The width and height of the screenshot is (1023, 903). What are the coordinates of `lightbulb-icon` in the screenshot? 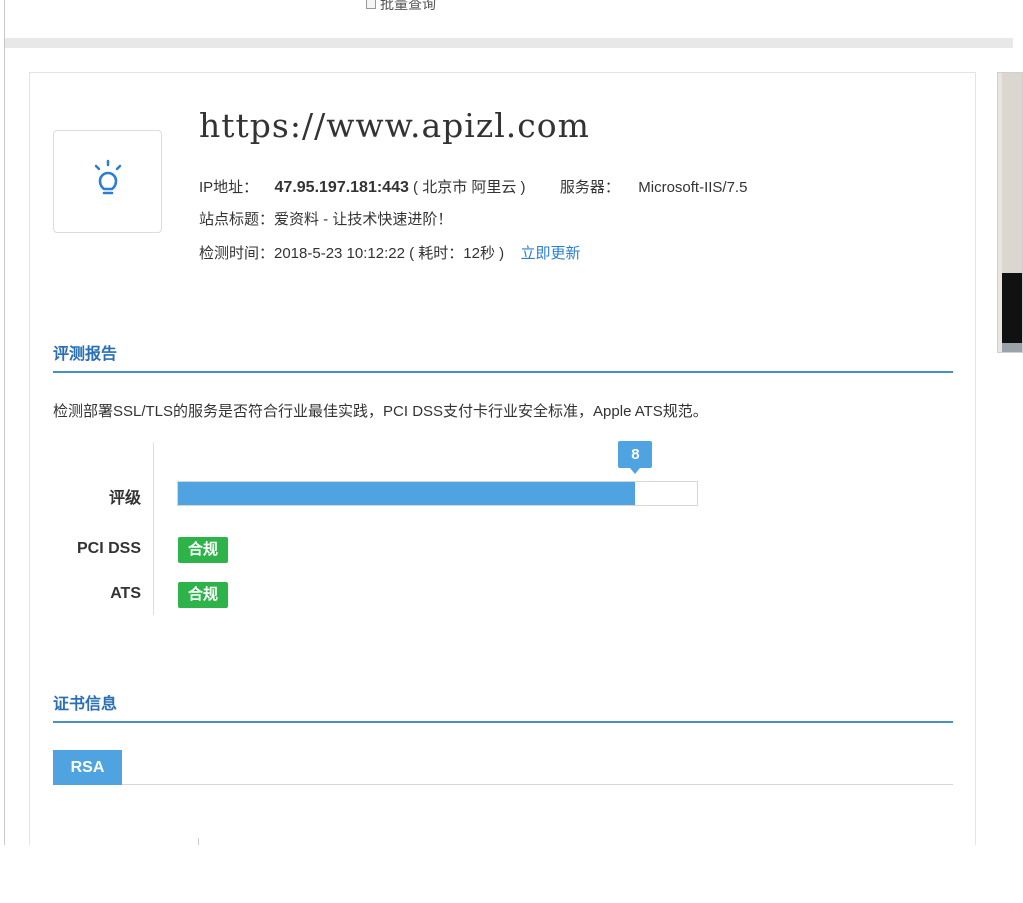 It's located at (108, 181).